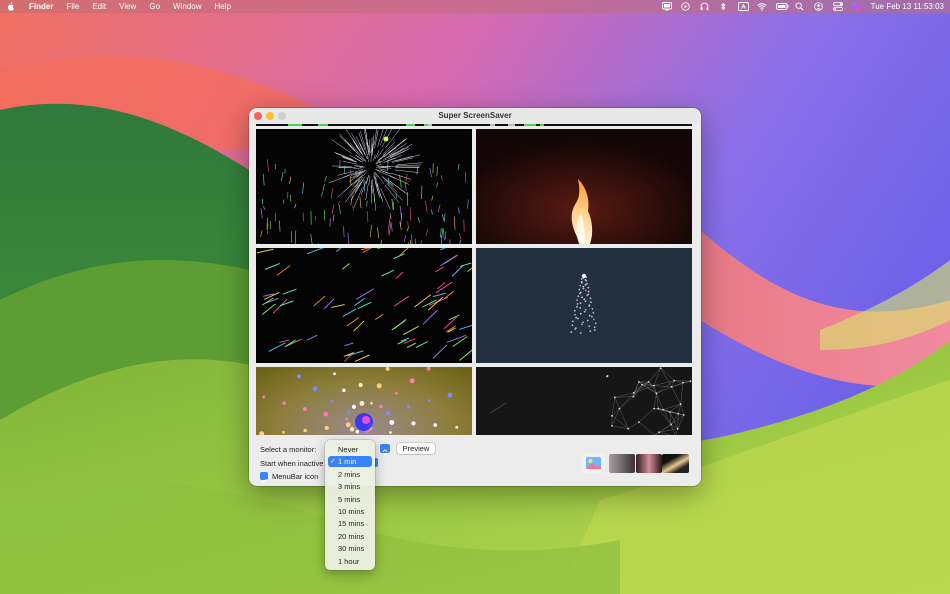 The height and width of the screenshot is (594, 950). What do you see at coordinates (270, 116) in the screenshot?
I see `minimize-button` at bounding box center [270, 116].